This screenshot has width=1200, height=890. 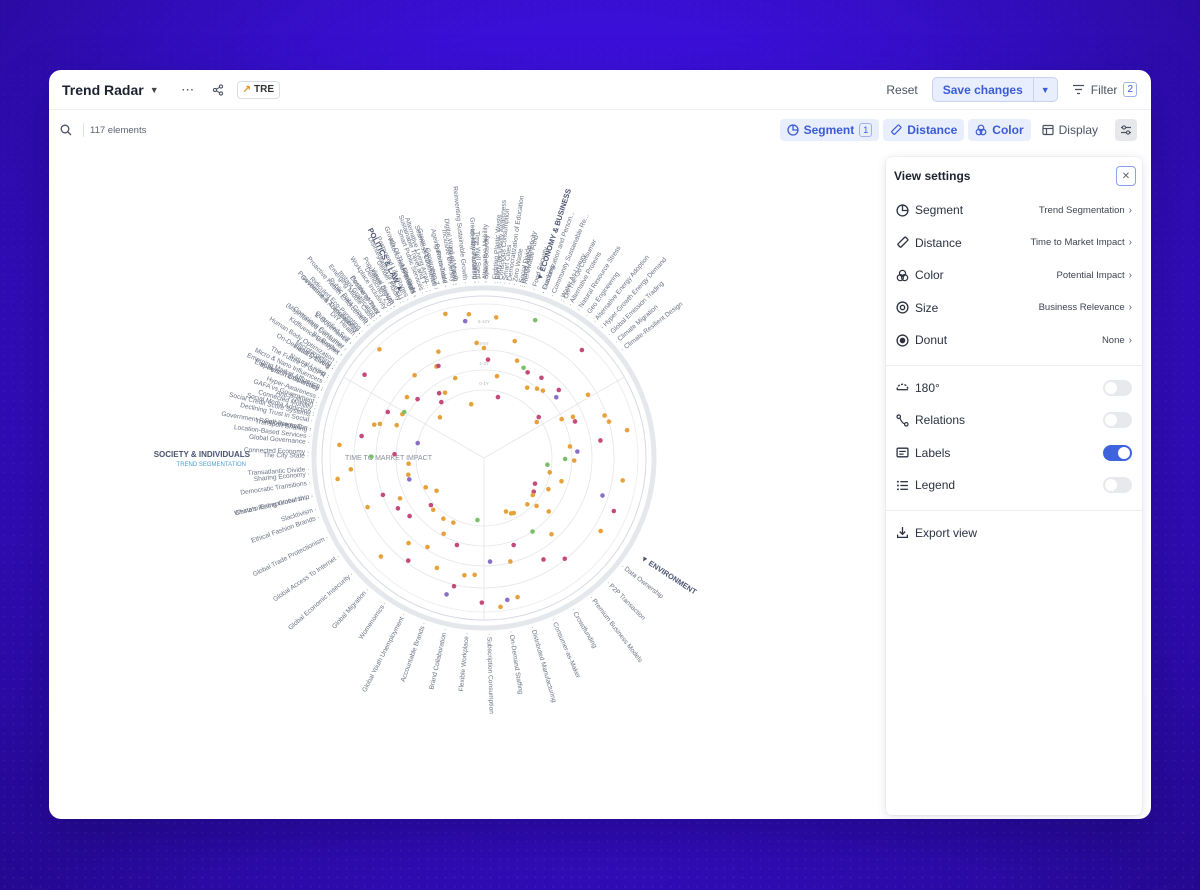 I want to click on display-button: Display, so click(x=1070, y=130).